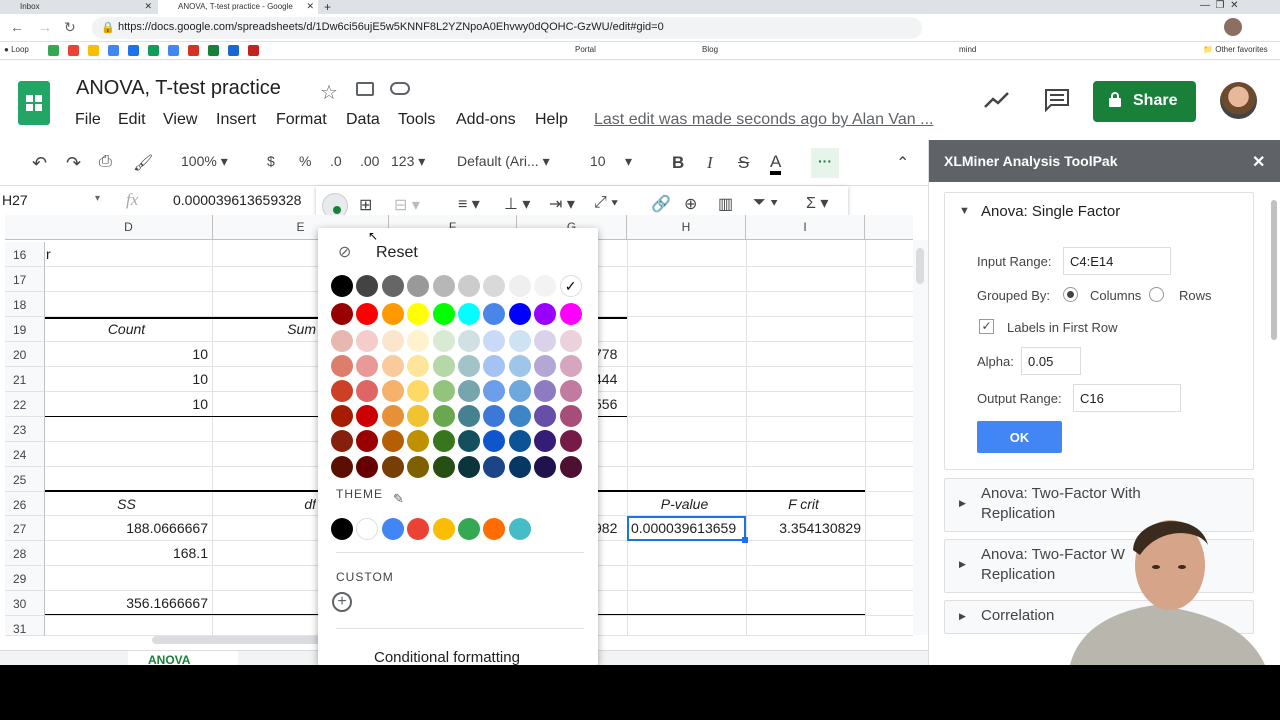 Image resolution: width=1280 pixels, height=720 pixels. Describe the element at coordinates (25, 603) in the screenshot. I see `row-header-30: 30` at that location.